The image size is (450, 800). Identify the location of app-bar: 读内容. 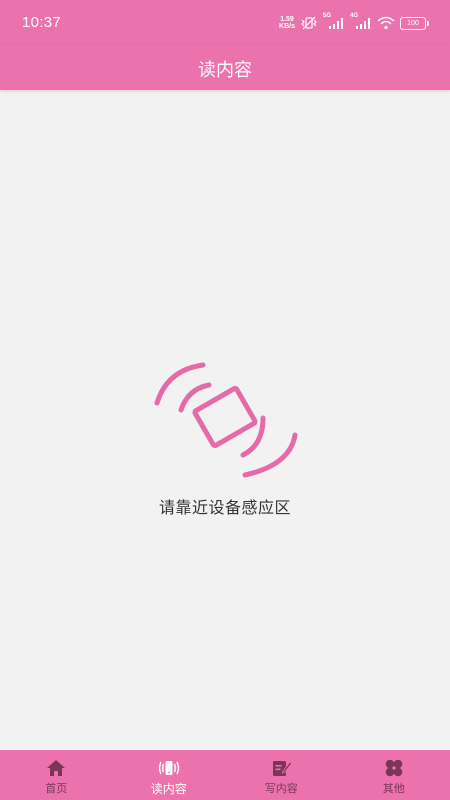
(225, 67).